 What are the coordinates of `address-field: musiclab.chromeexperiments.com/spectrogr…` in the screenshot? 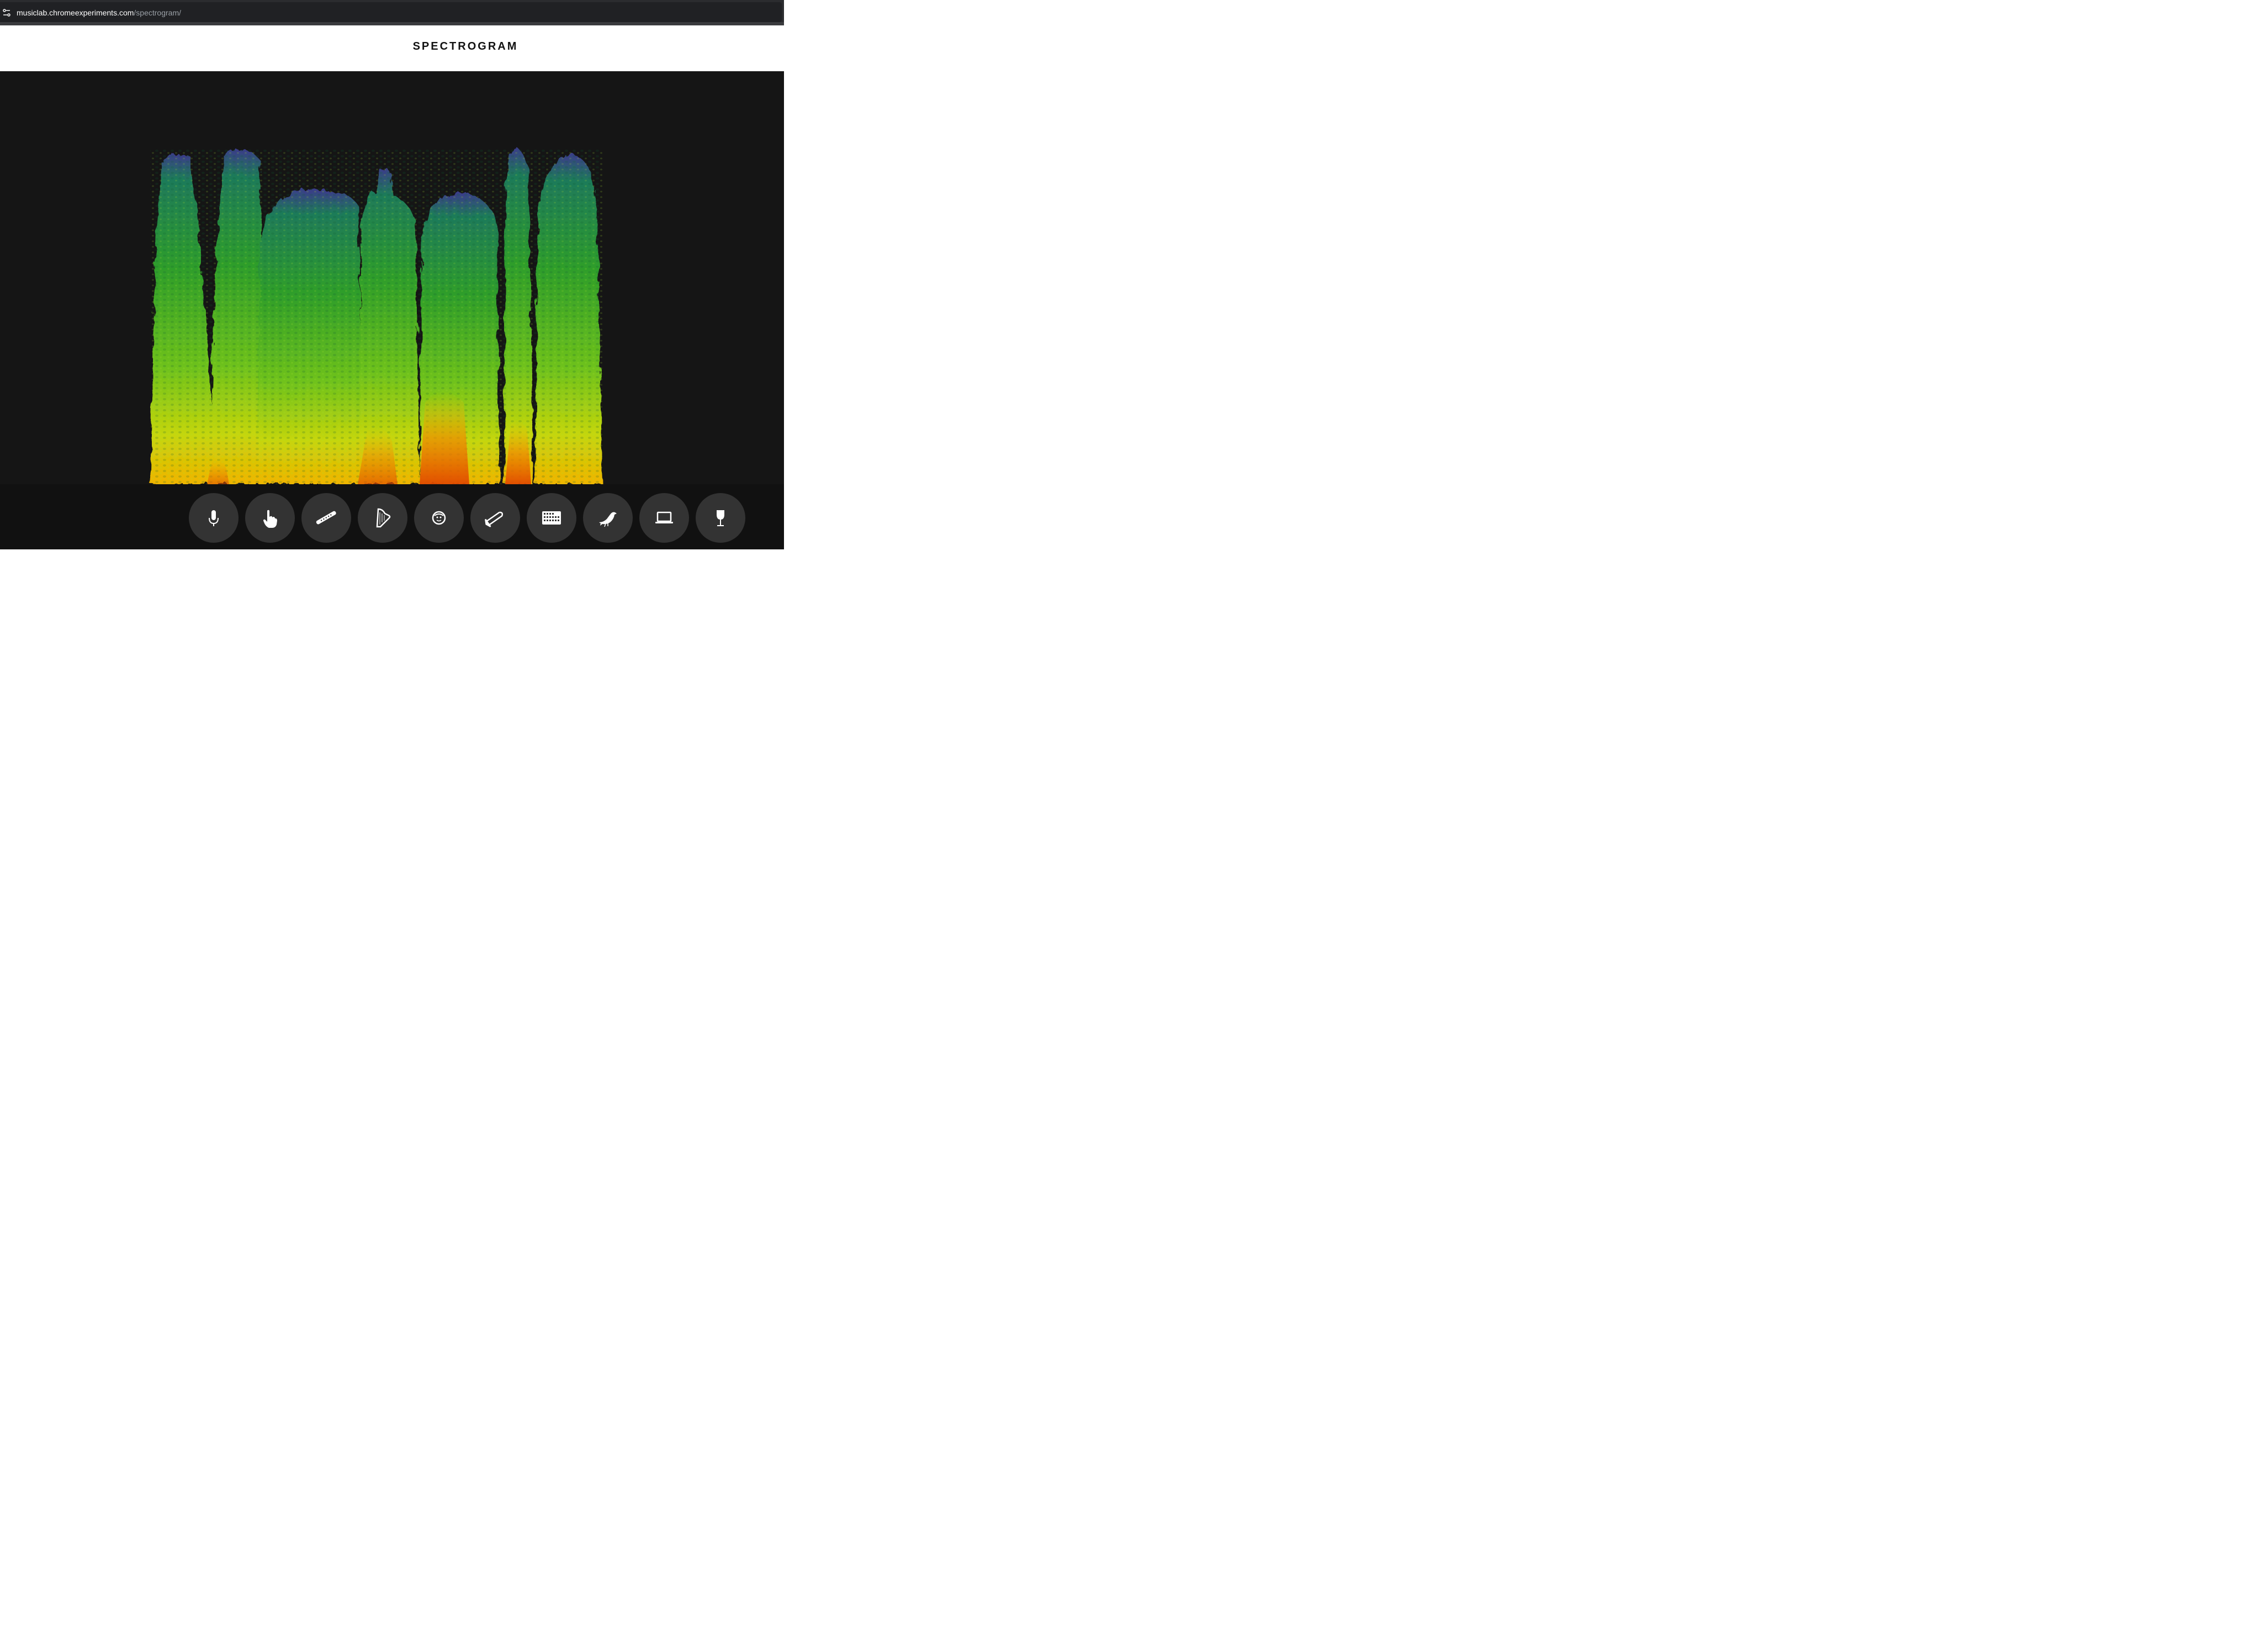 It's located at (391, 12).